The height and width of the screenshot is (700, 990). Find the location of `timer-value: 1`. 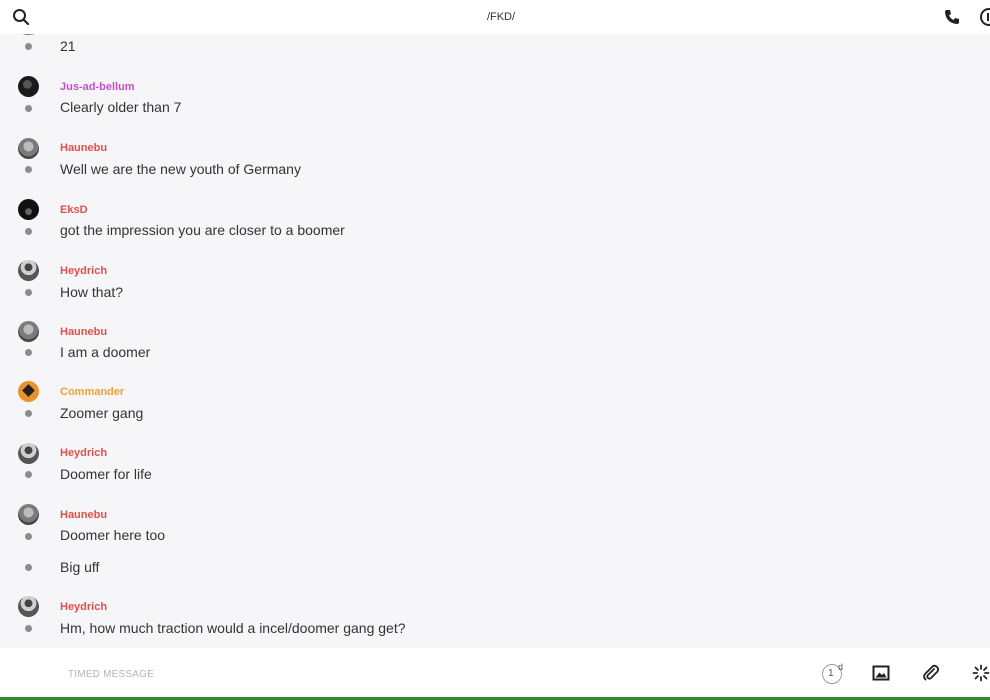

timer-value: 1 is located at coordinates (831, 673).